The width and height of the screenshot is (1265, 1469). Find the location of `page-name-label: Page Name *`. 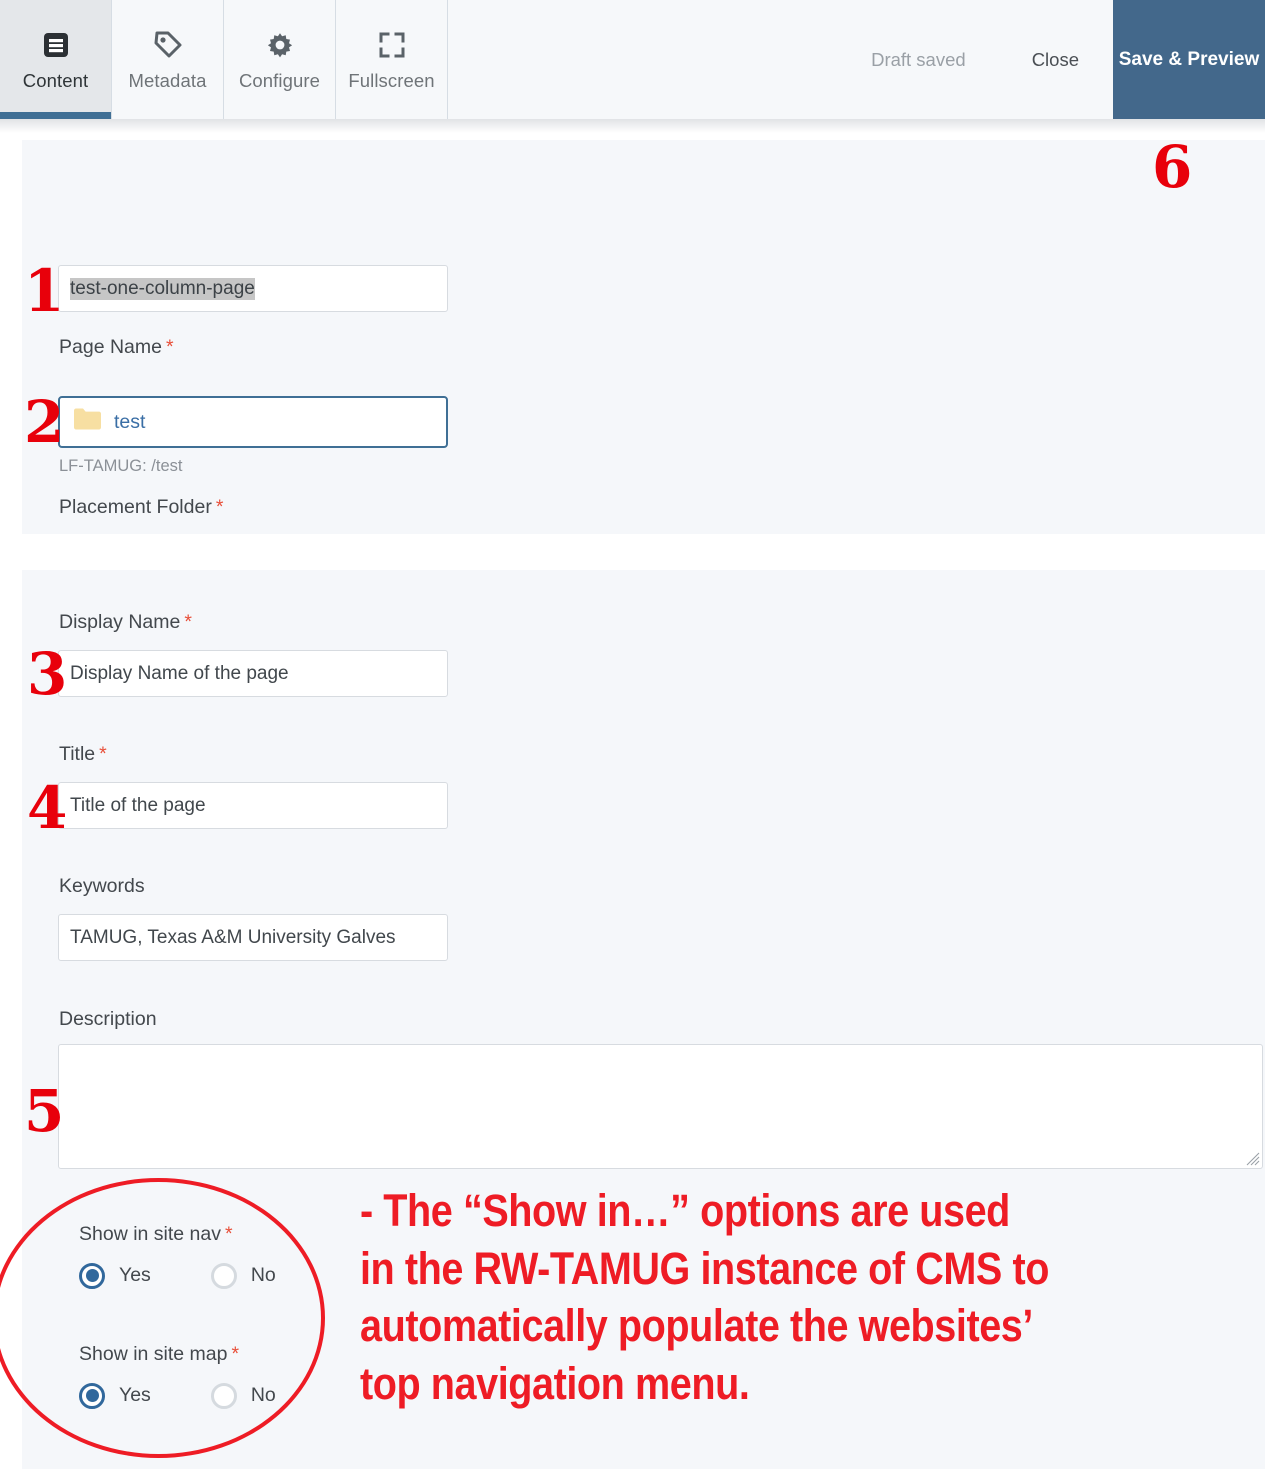

page-name-label: Page Name * is located at coordinates (116, 347).